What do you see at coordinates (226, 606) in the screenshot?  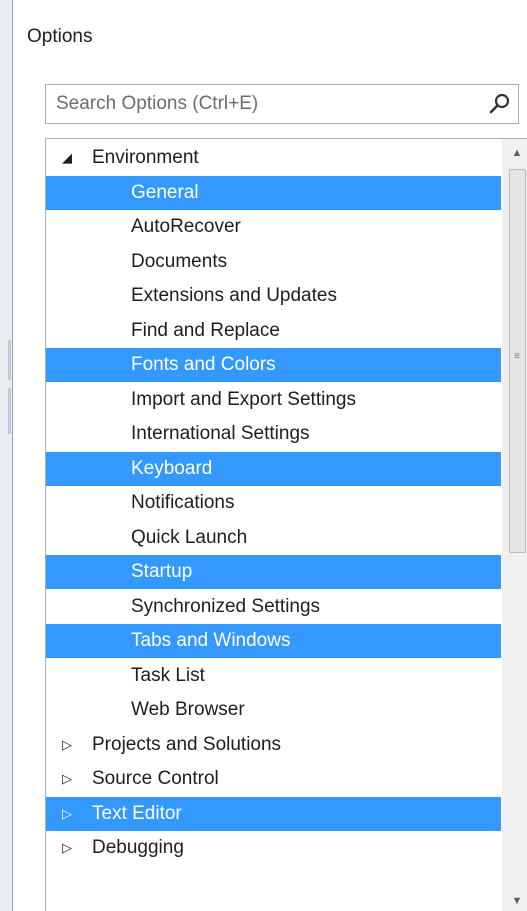 I see `tree-item-label: Synchronized Settings` at bounding box center [226, 606].